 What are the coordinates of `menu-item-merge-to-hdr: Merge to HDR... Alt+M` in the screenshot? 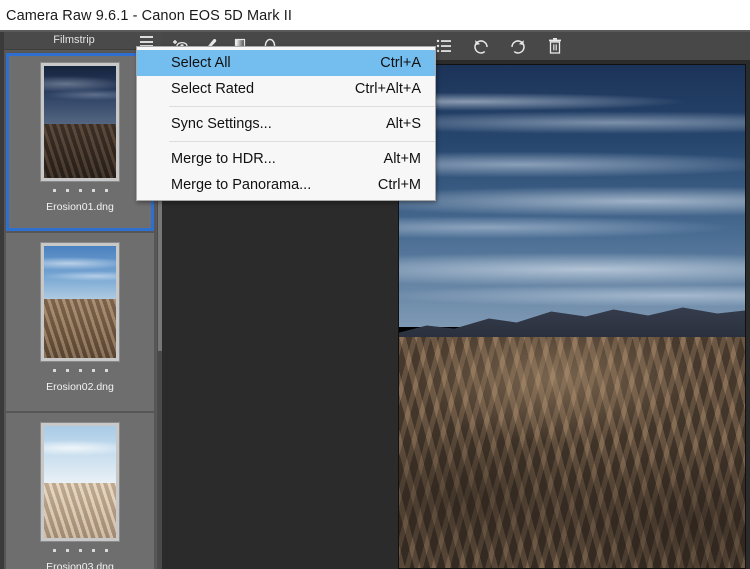 It's located at (286, 159).